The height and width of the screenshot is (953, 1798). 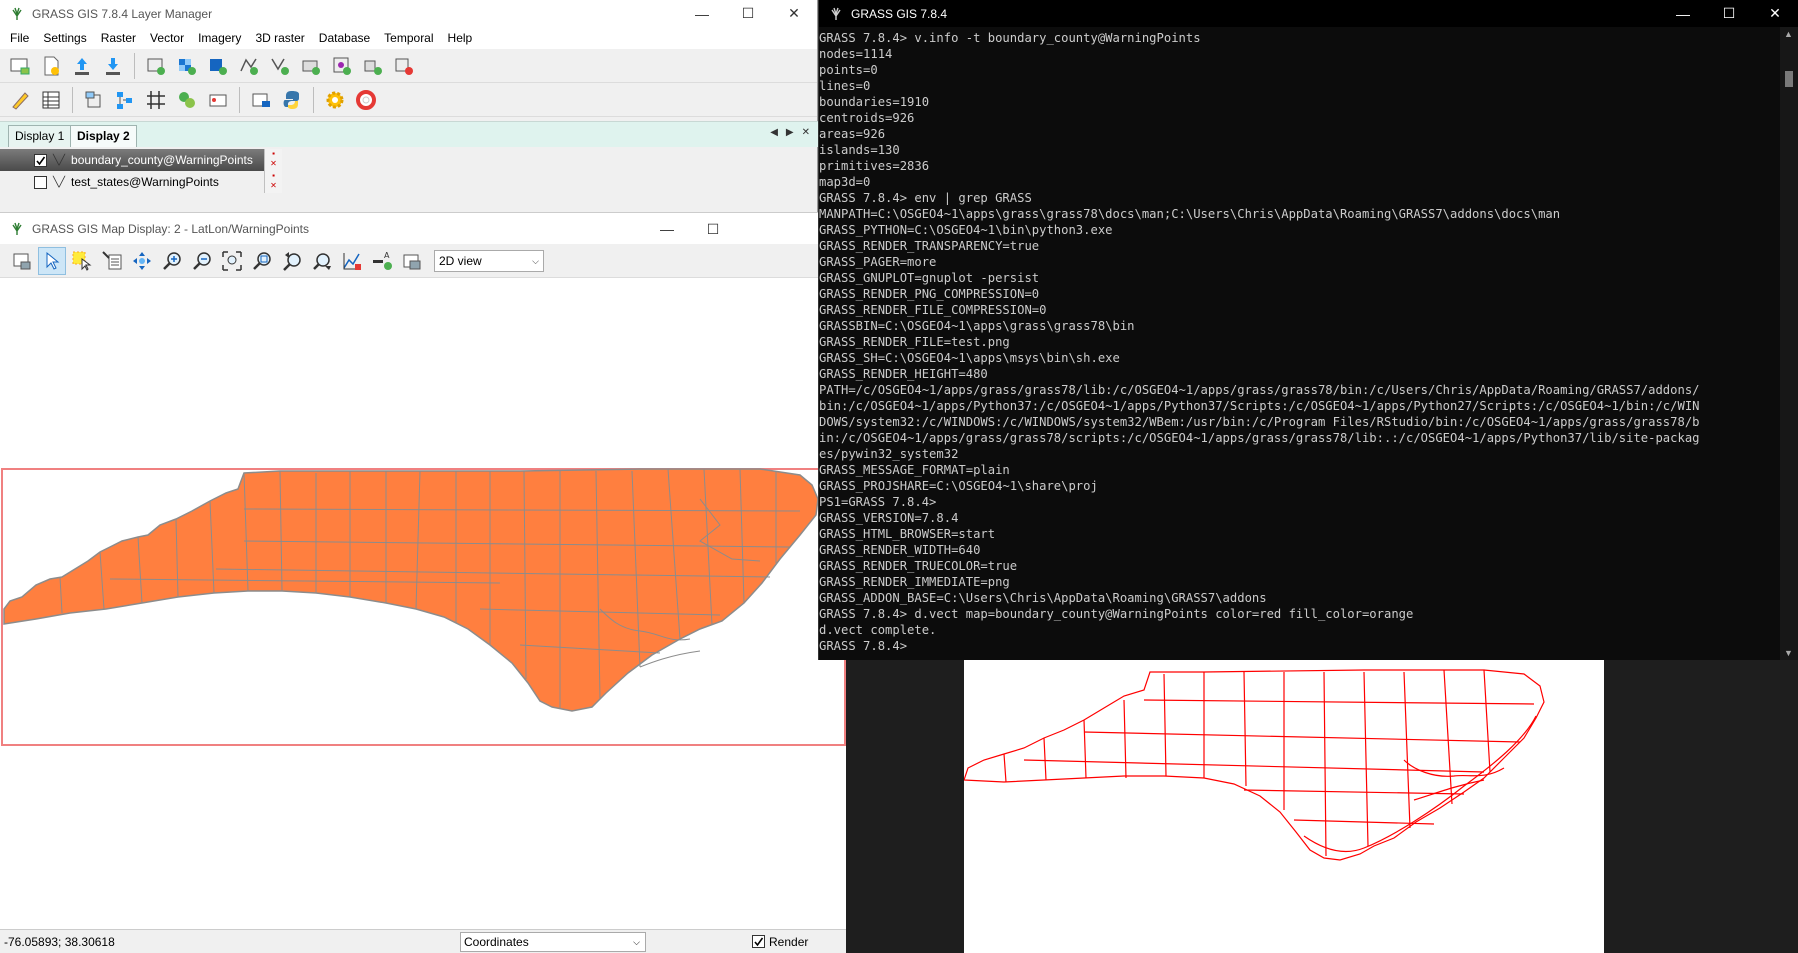 I want to click on layer-manager-titlebar: GRASS GIS 7.8.4 Layer Manager — ☐ ✕, so click(x=408, y=13).